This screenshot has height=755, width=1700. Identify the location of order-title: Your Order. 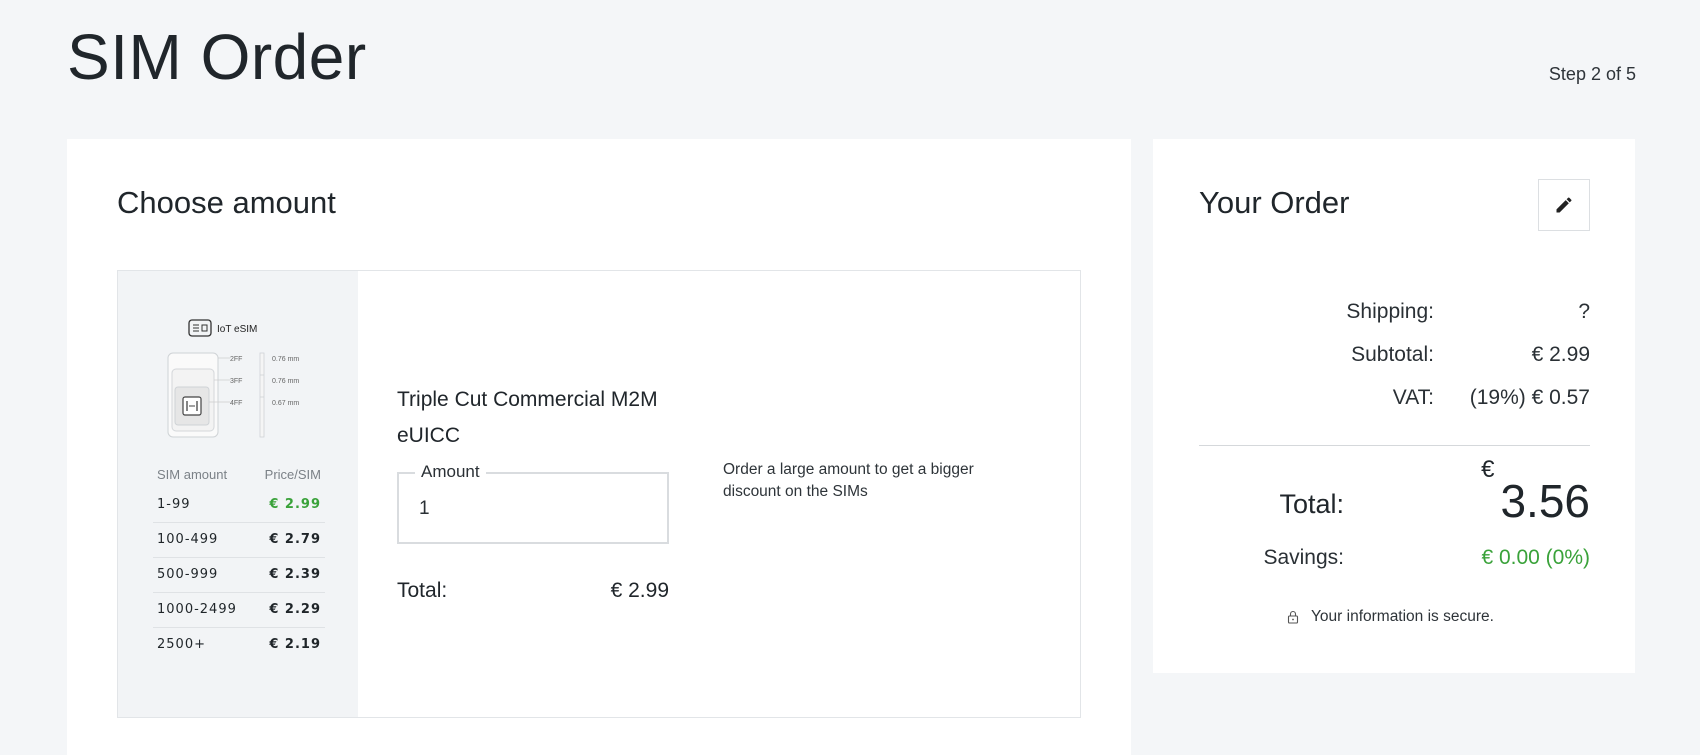
(1274, 202).